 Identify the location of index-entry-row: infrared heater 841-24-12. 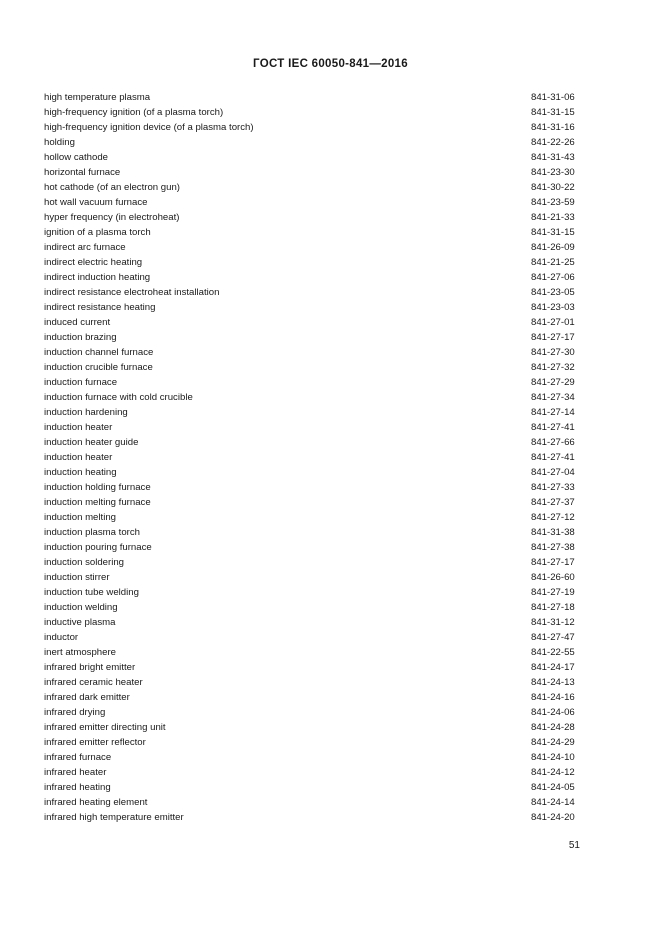
(312, 772).